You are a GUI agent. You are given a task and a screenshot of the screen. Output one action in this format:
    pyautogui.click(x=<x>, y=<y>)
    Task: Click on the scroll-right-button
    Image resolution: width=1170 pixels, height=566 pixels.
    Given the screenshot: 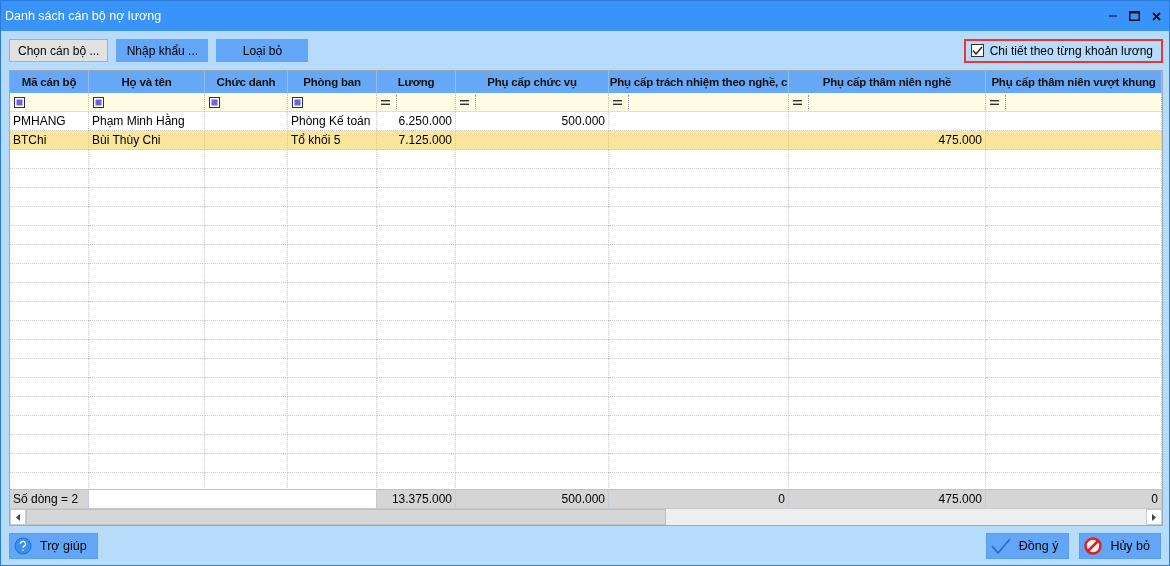 What is the action you would take?
    pyautogui.click(x=1154, y=517)
    